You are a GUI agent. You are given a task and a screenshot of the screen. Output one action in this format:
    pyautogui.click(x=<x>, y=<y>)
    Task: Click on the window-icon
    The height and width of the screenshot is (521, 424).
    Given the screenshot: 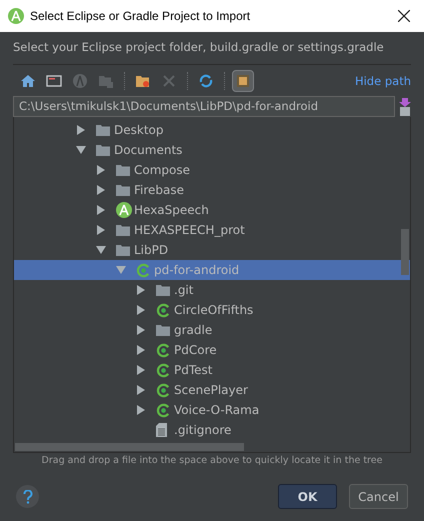 What is the action you would take?
    pyautogui.click(x=54, y=81)
    